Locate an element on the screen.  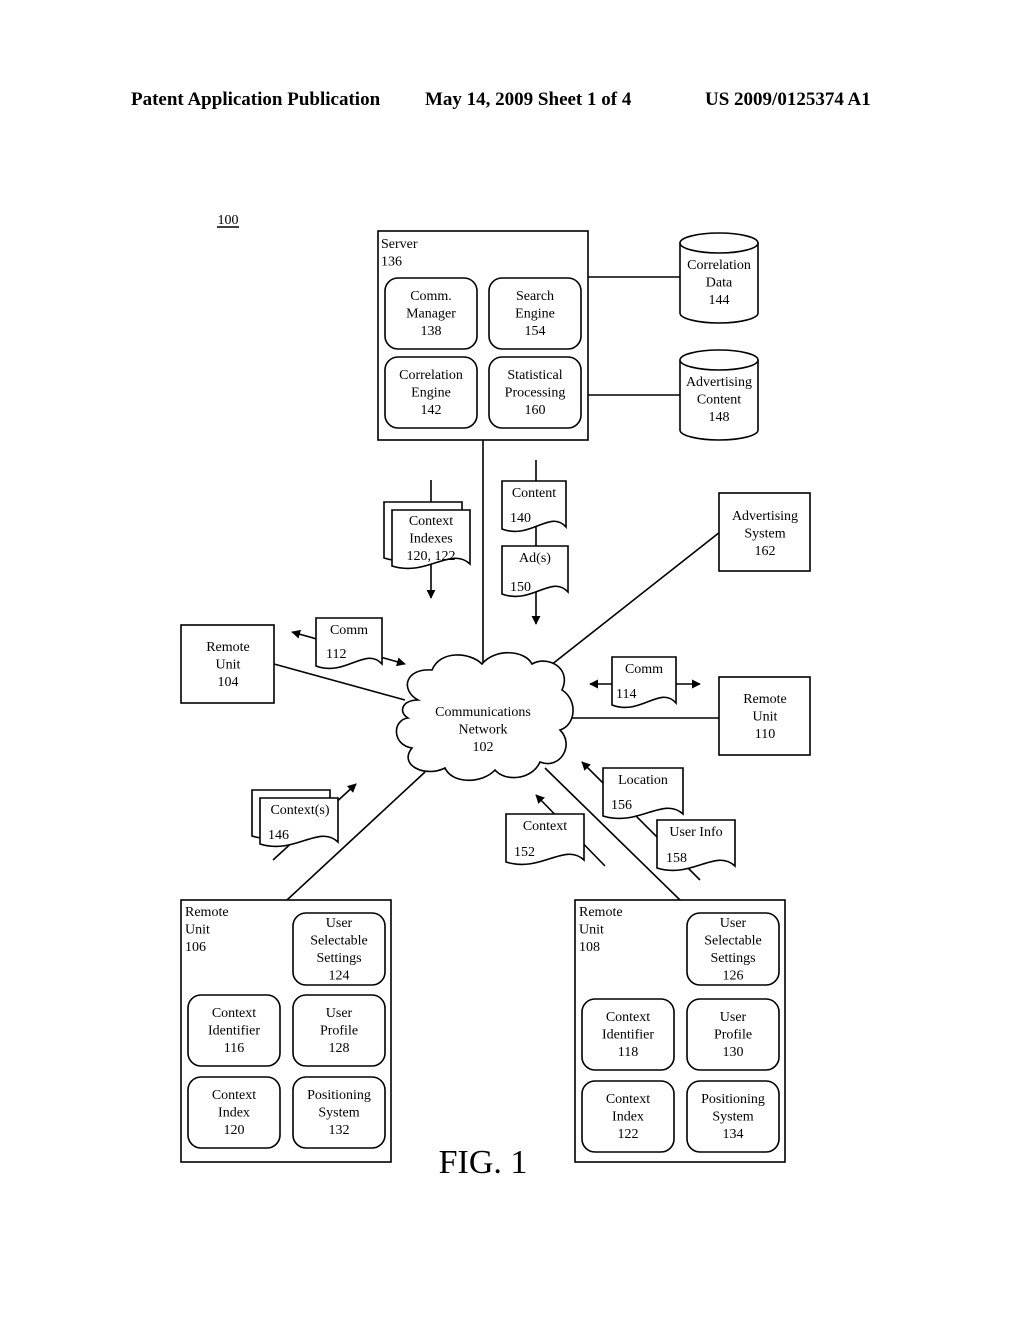
user-info-158-number: 158 is located at coordinates (676, 858).